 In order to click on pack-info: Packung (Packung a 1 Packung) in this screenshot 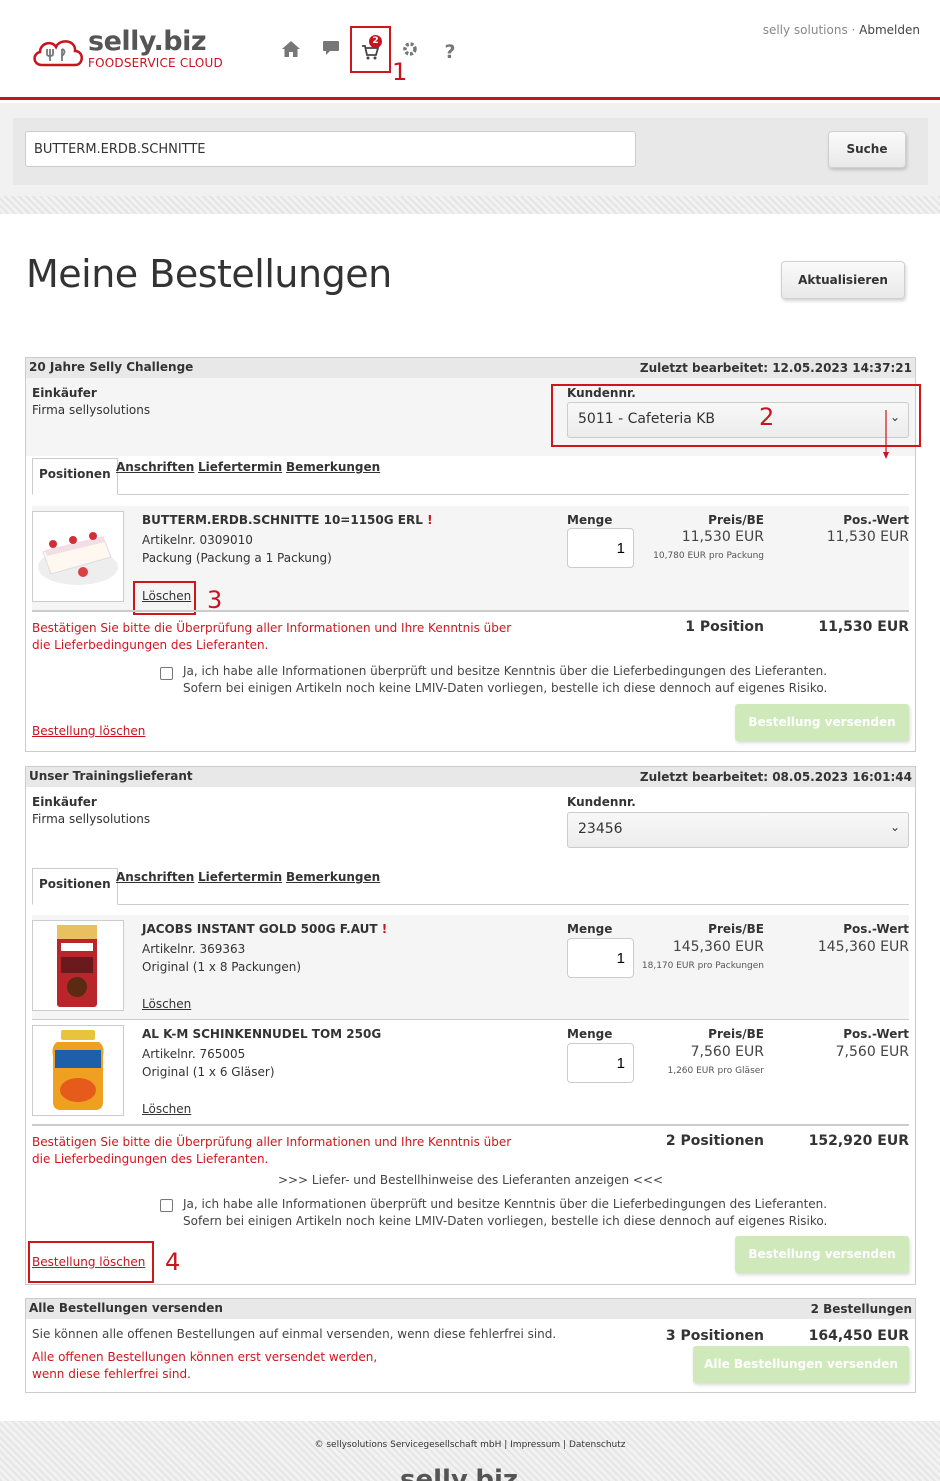, I will do `click(237, 558)`.